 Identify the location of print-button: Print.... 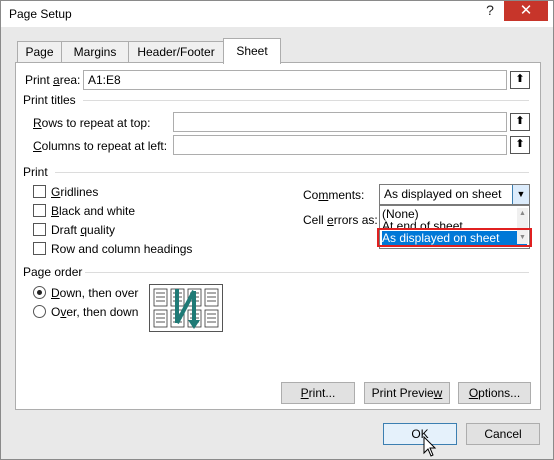
(318, 393).